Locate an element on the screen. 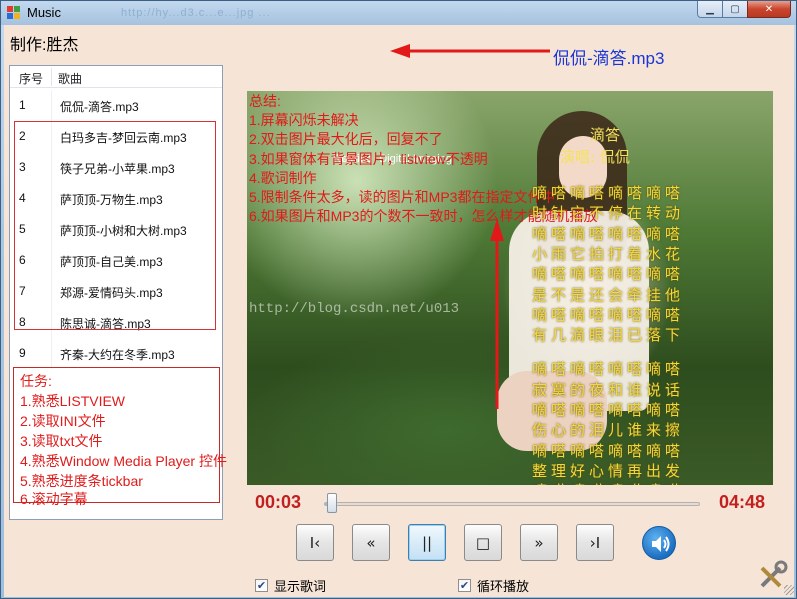 This screenshot has width=797, height=599. last-track-button: ›I is located at coordinates (595, 542).